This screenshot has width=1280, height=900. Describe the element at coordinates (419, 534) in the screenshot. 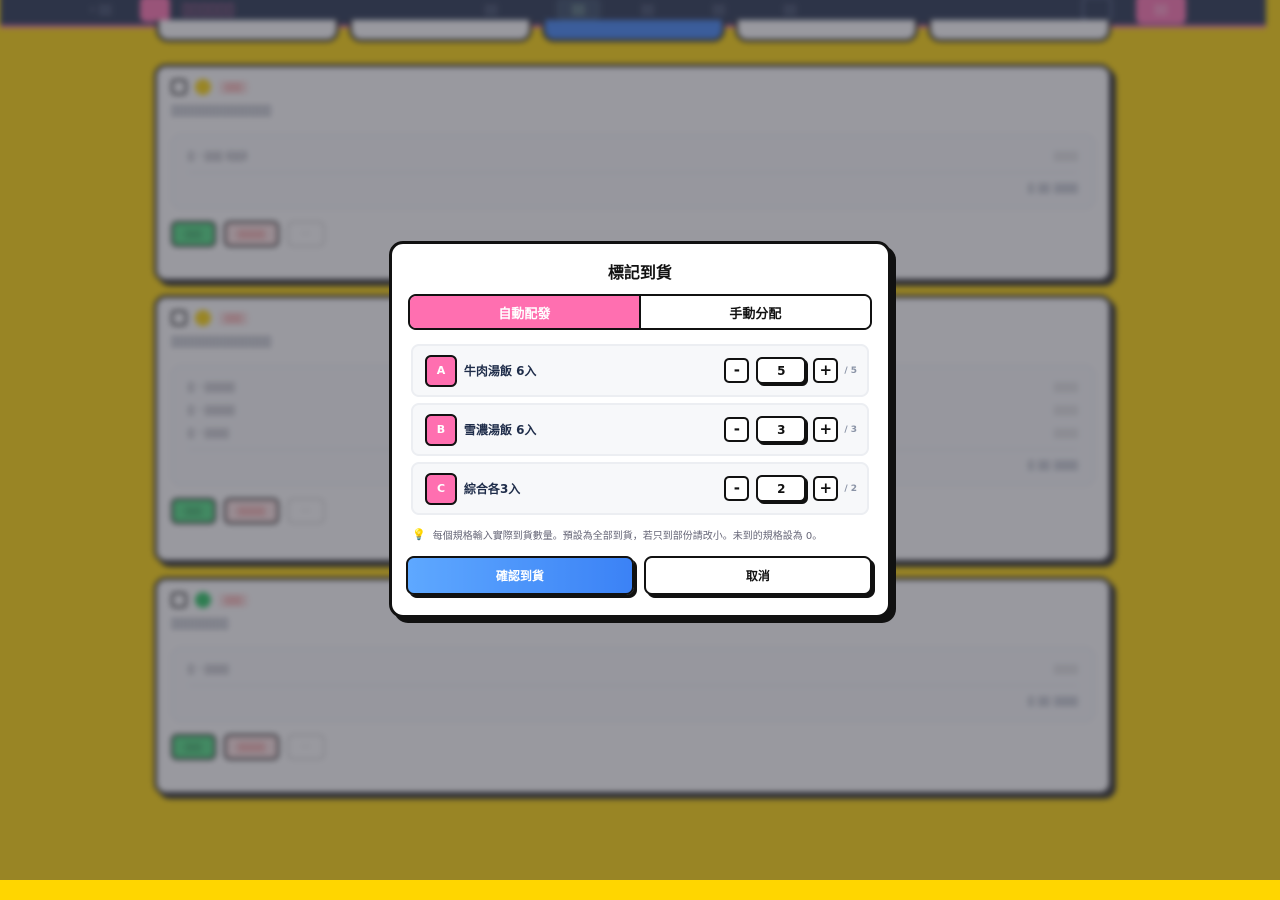

I see `lightbulb-icon: 💡` at that location.